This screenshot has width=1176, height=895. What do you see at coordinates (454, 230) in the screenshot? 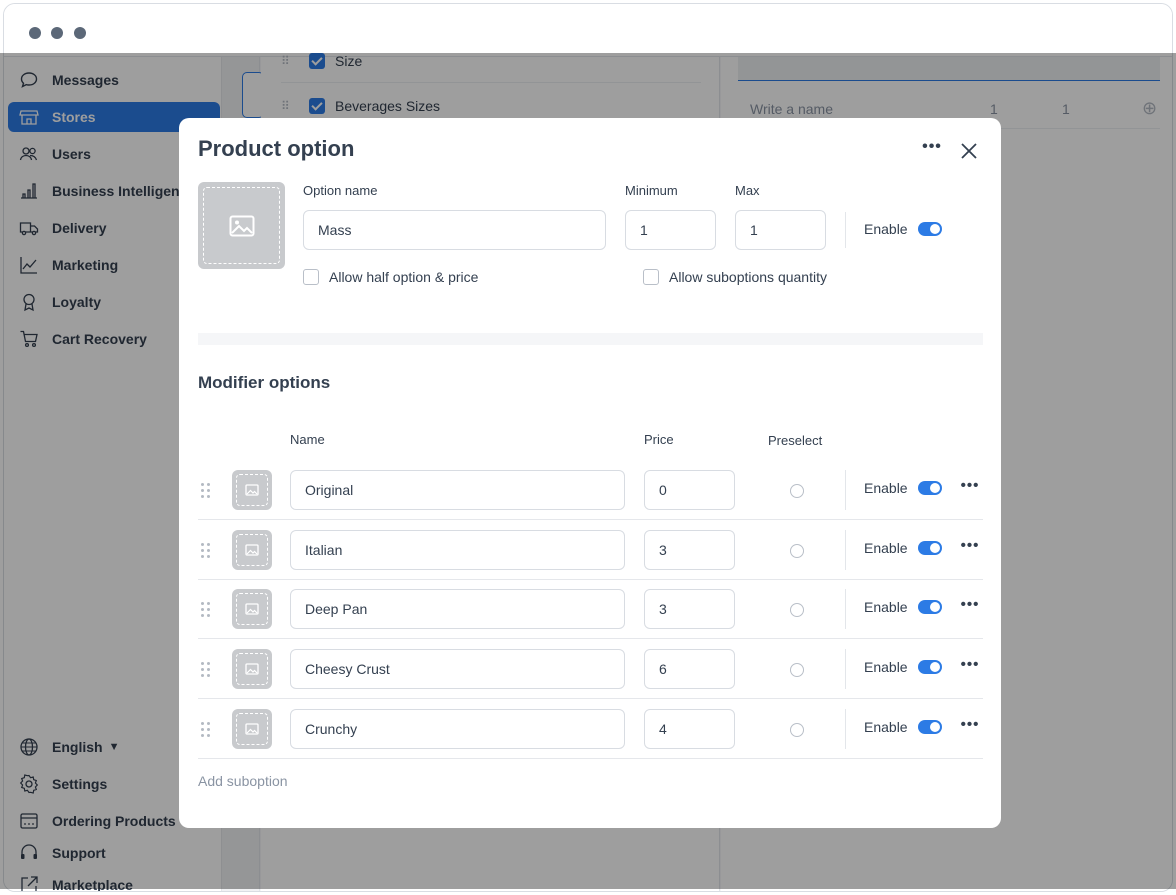
I see `option-name-input: Mass` at bounding box center [454, 230].